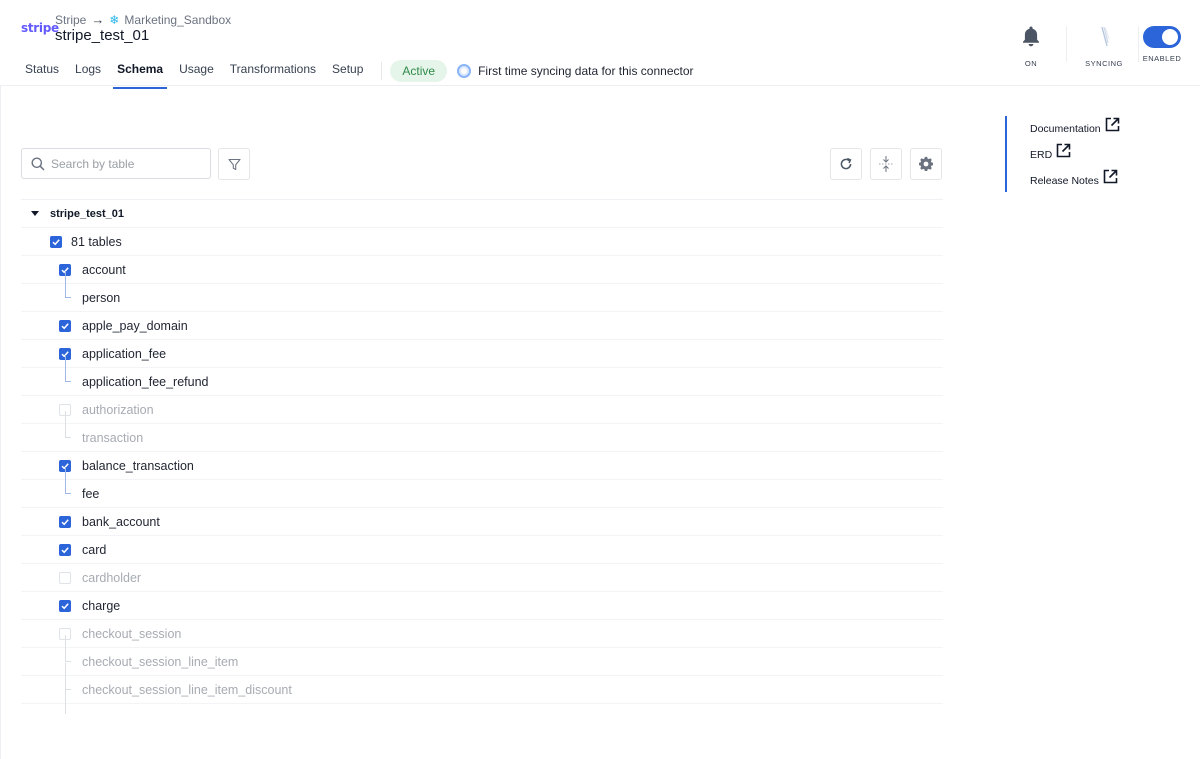  What do you see at coordinates (482, 466) in the screenshot?
I see `table-row: balance_transaction` at bounding box center [482, 466].